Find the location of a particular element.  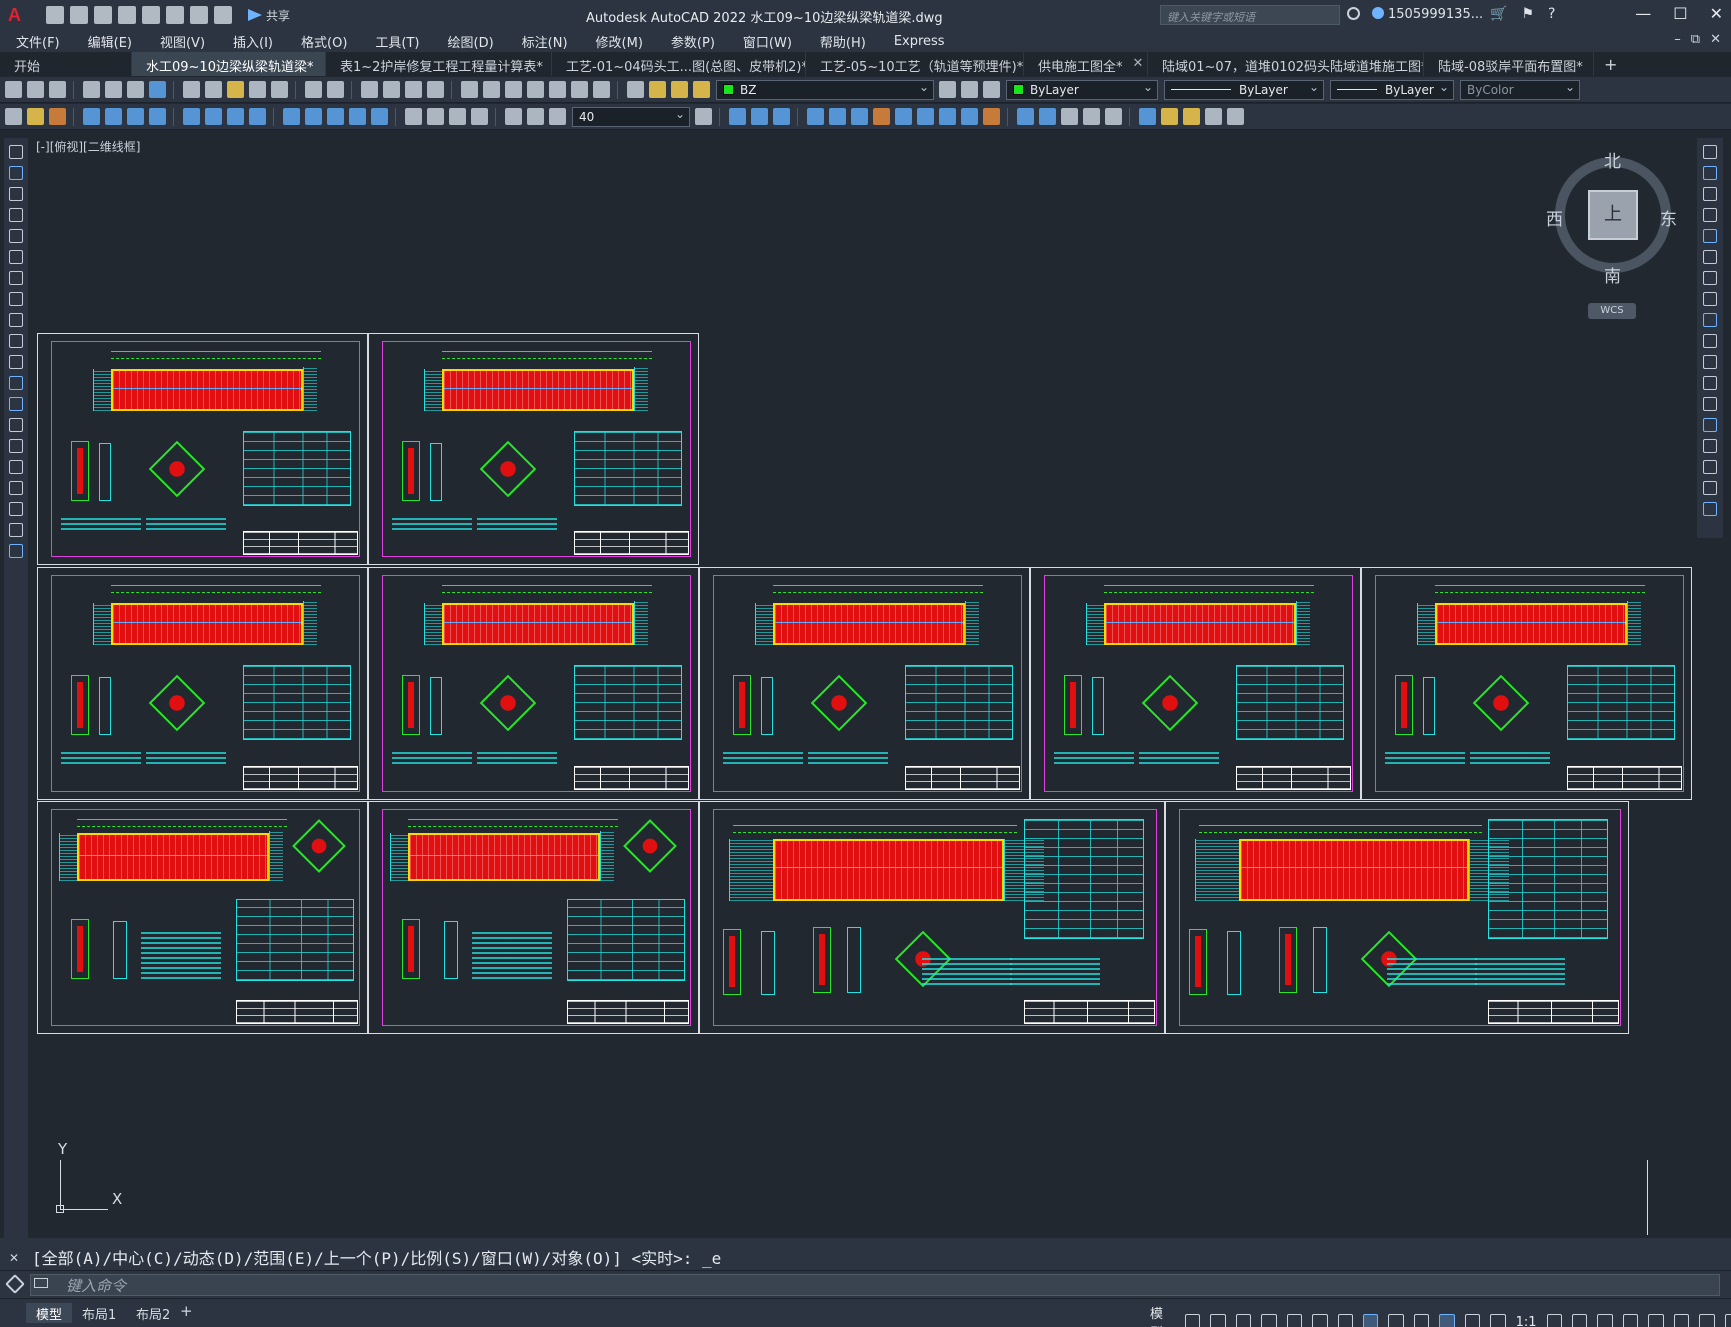

insert-block-icon is located at coordinates (16, 383).